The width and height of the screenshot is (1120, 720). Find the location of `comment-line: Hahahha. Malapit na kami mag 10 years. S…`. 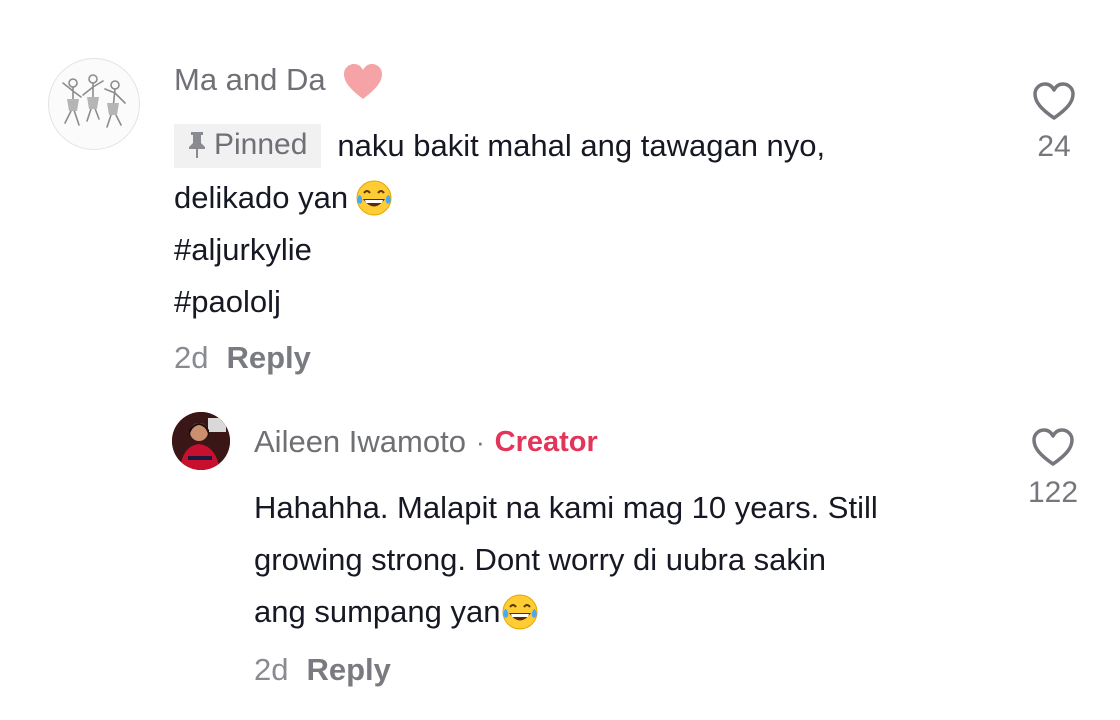

comment-line: Hahahha. Malapit na kami mag 10 years. S… is located at coordinates (566, 507).